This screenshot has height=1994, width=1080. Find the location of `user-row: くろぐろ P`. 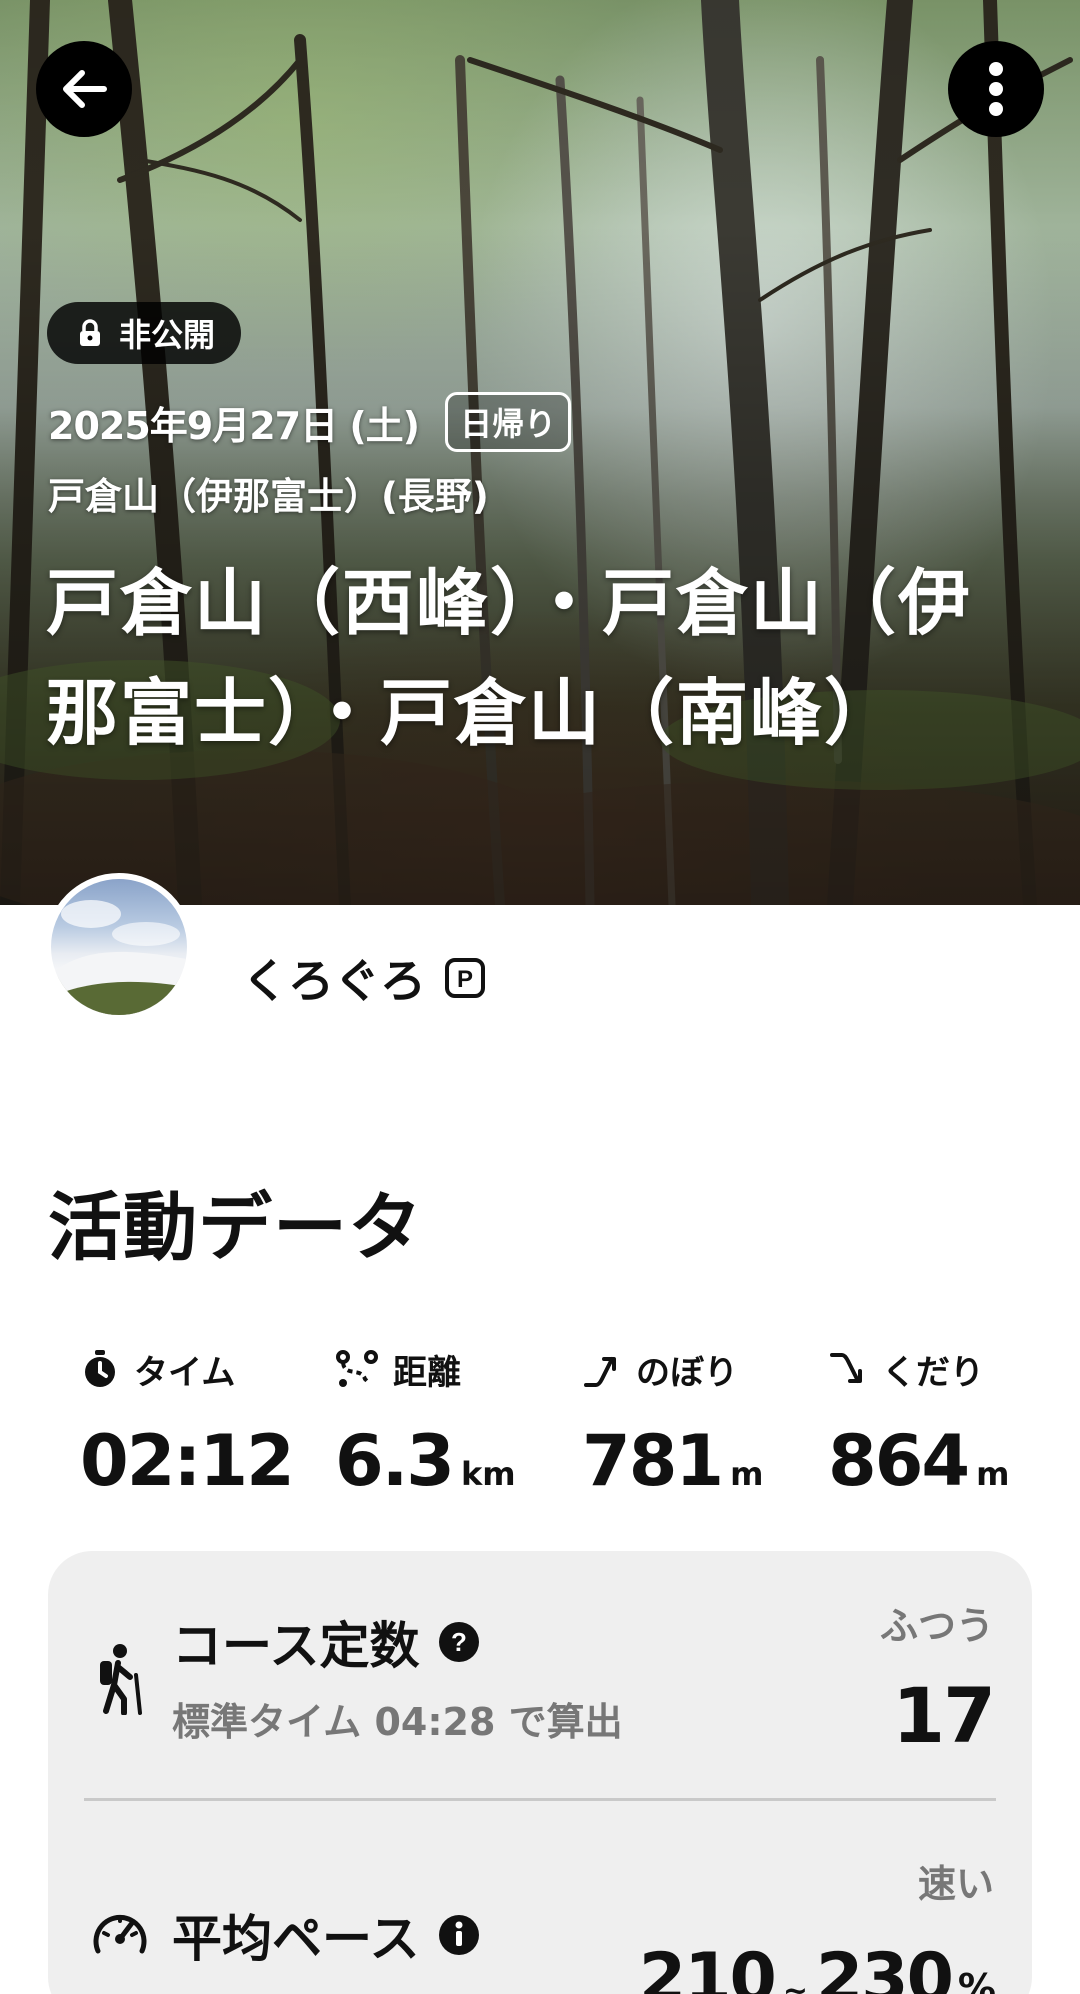

user-row: くろぐろ P is located at coordinates (364, 978).